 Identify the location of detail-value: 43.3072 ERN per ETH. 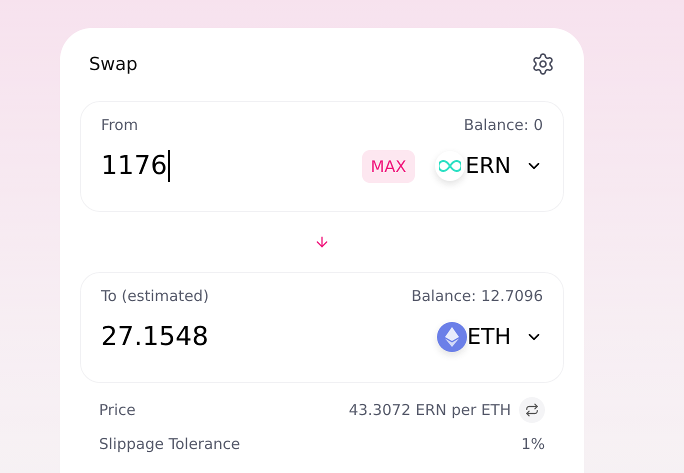
(429, 410).